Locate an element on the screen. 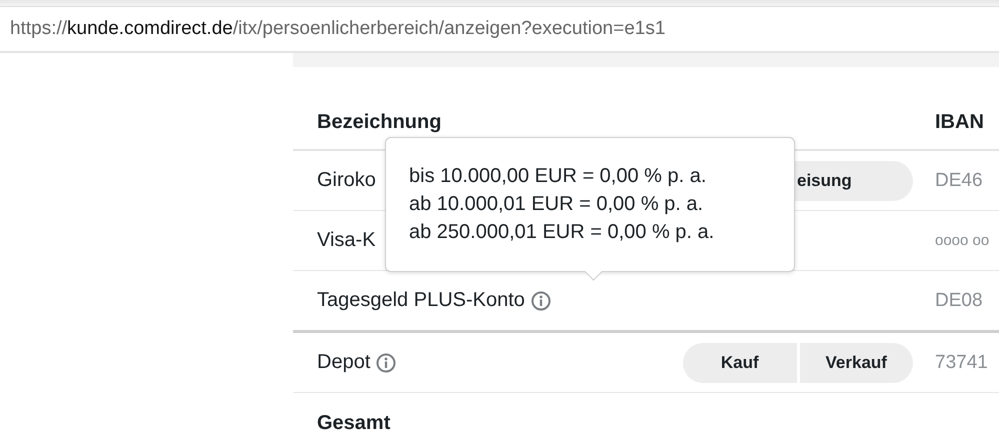  url-scheme: https:// is located at coordinates (39, 29).